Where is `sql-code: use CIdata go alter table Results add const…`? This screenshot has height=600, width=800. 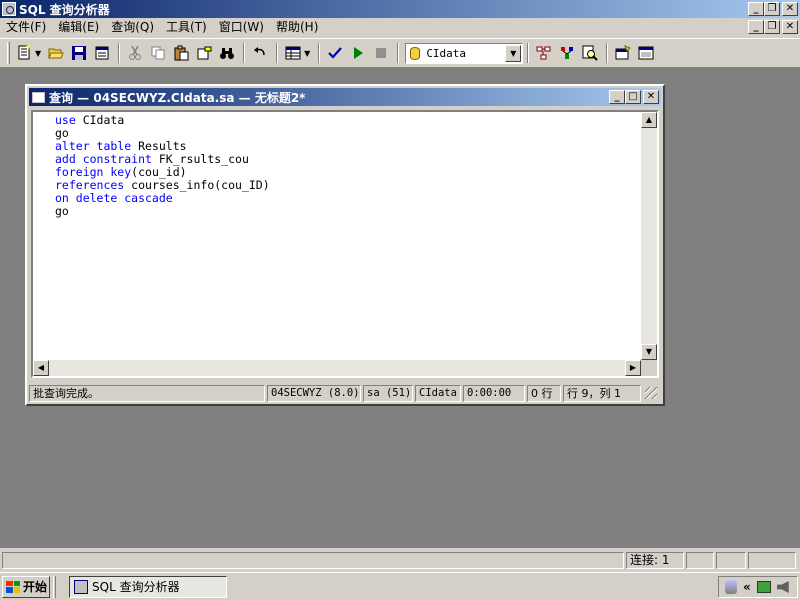 sql-code: use CIdata go alter table Results add const… is located at coordinates (348, 166).